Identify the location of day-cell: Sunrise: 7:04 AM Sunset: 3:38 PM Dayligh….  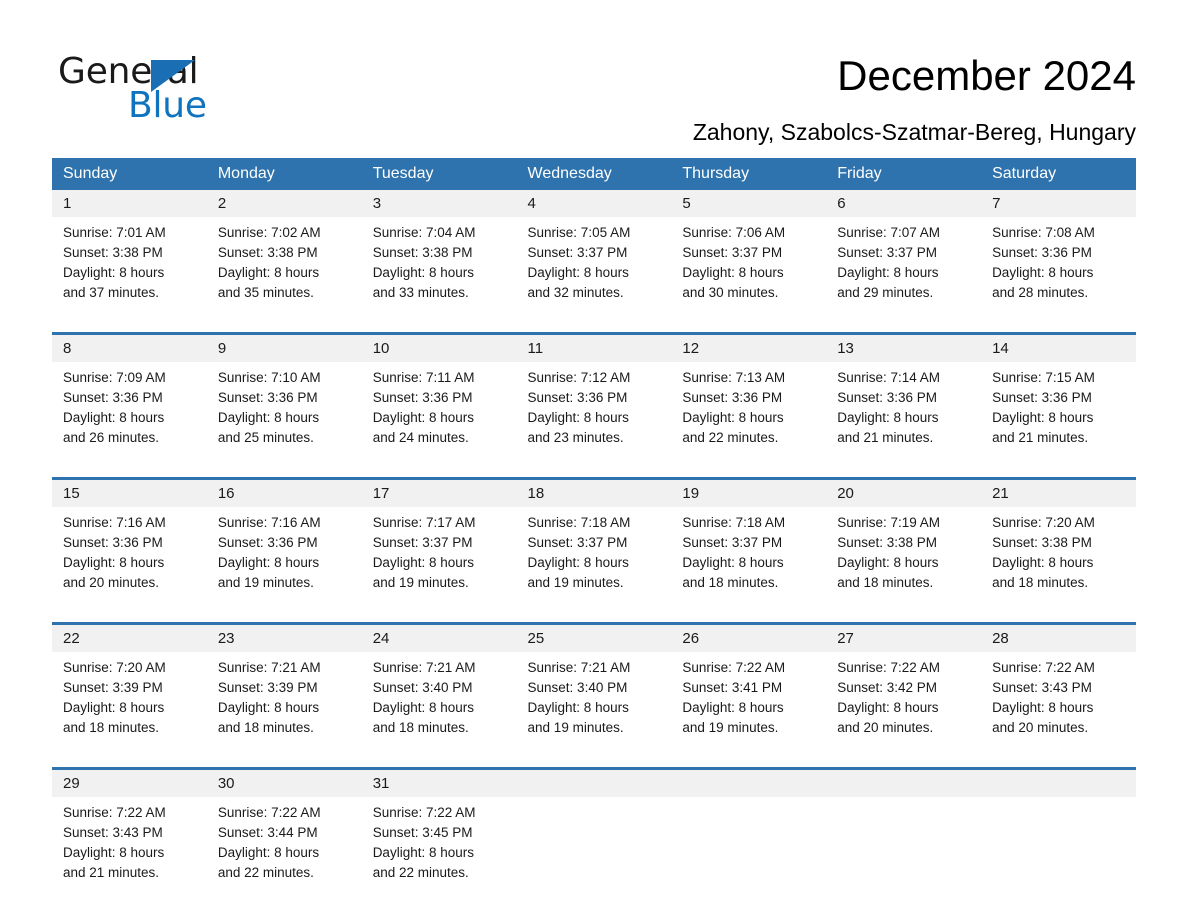
(439, 268).